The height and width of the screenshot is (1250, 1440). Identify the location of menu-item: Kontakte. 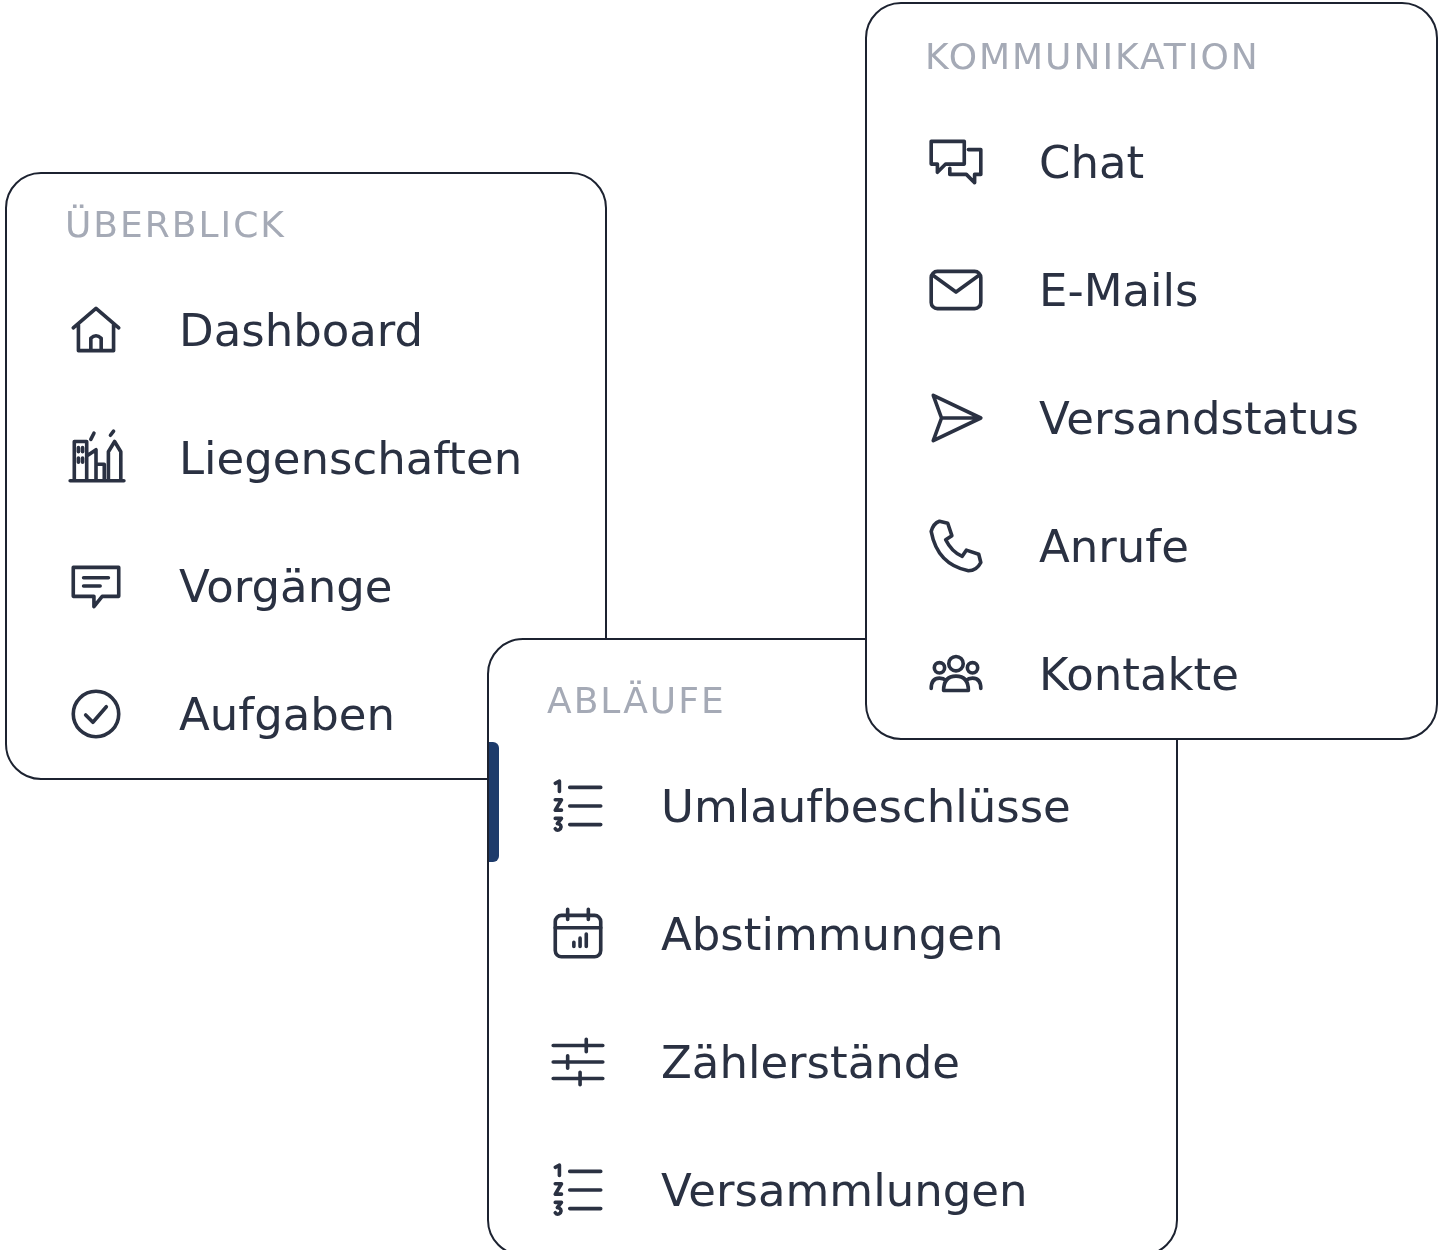
(1151, 674).